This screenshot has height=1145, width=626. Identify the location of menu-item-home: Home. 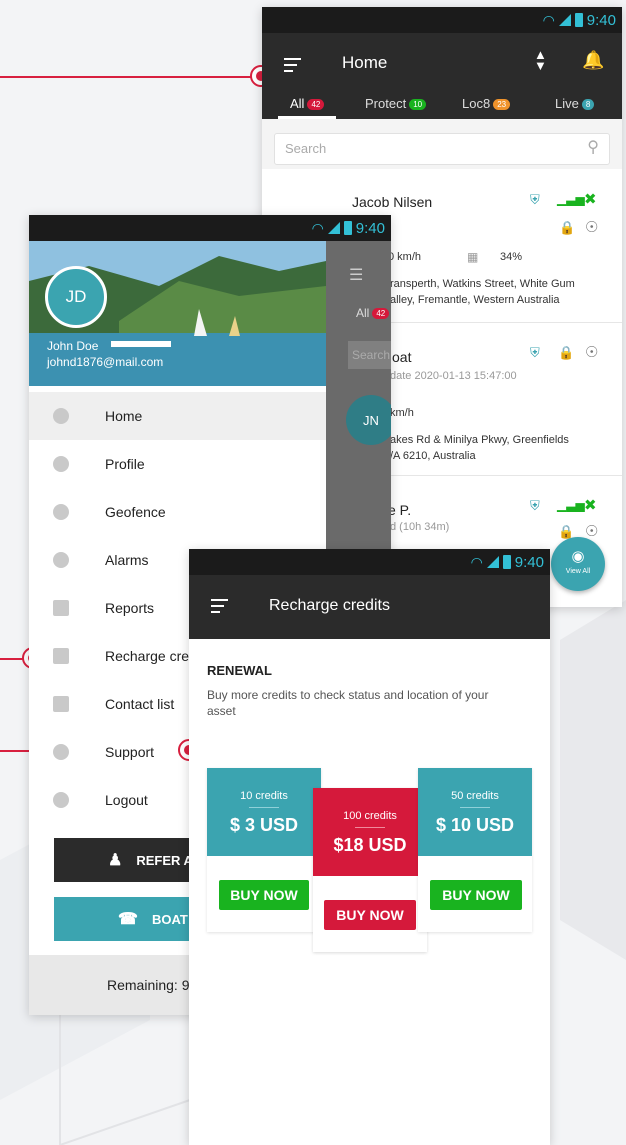
(177, 416).